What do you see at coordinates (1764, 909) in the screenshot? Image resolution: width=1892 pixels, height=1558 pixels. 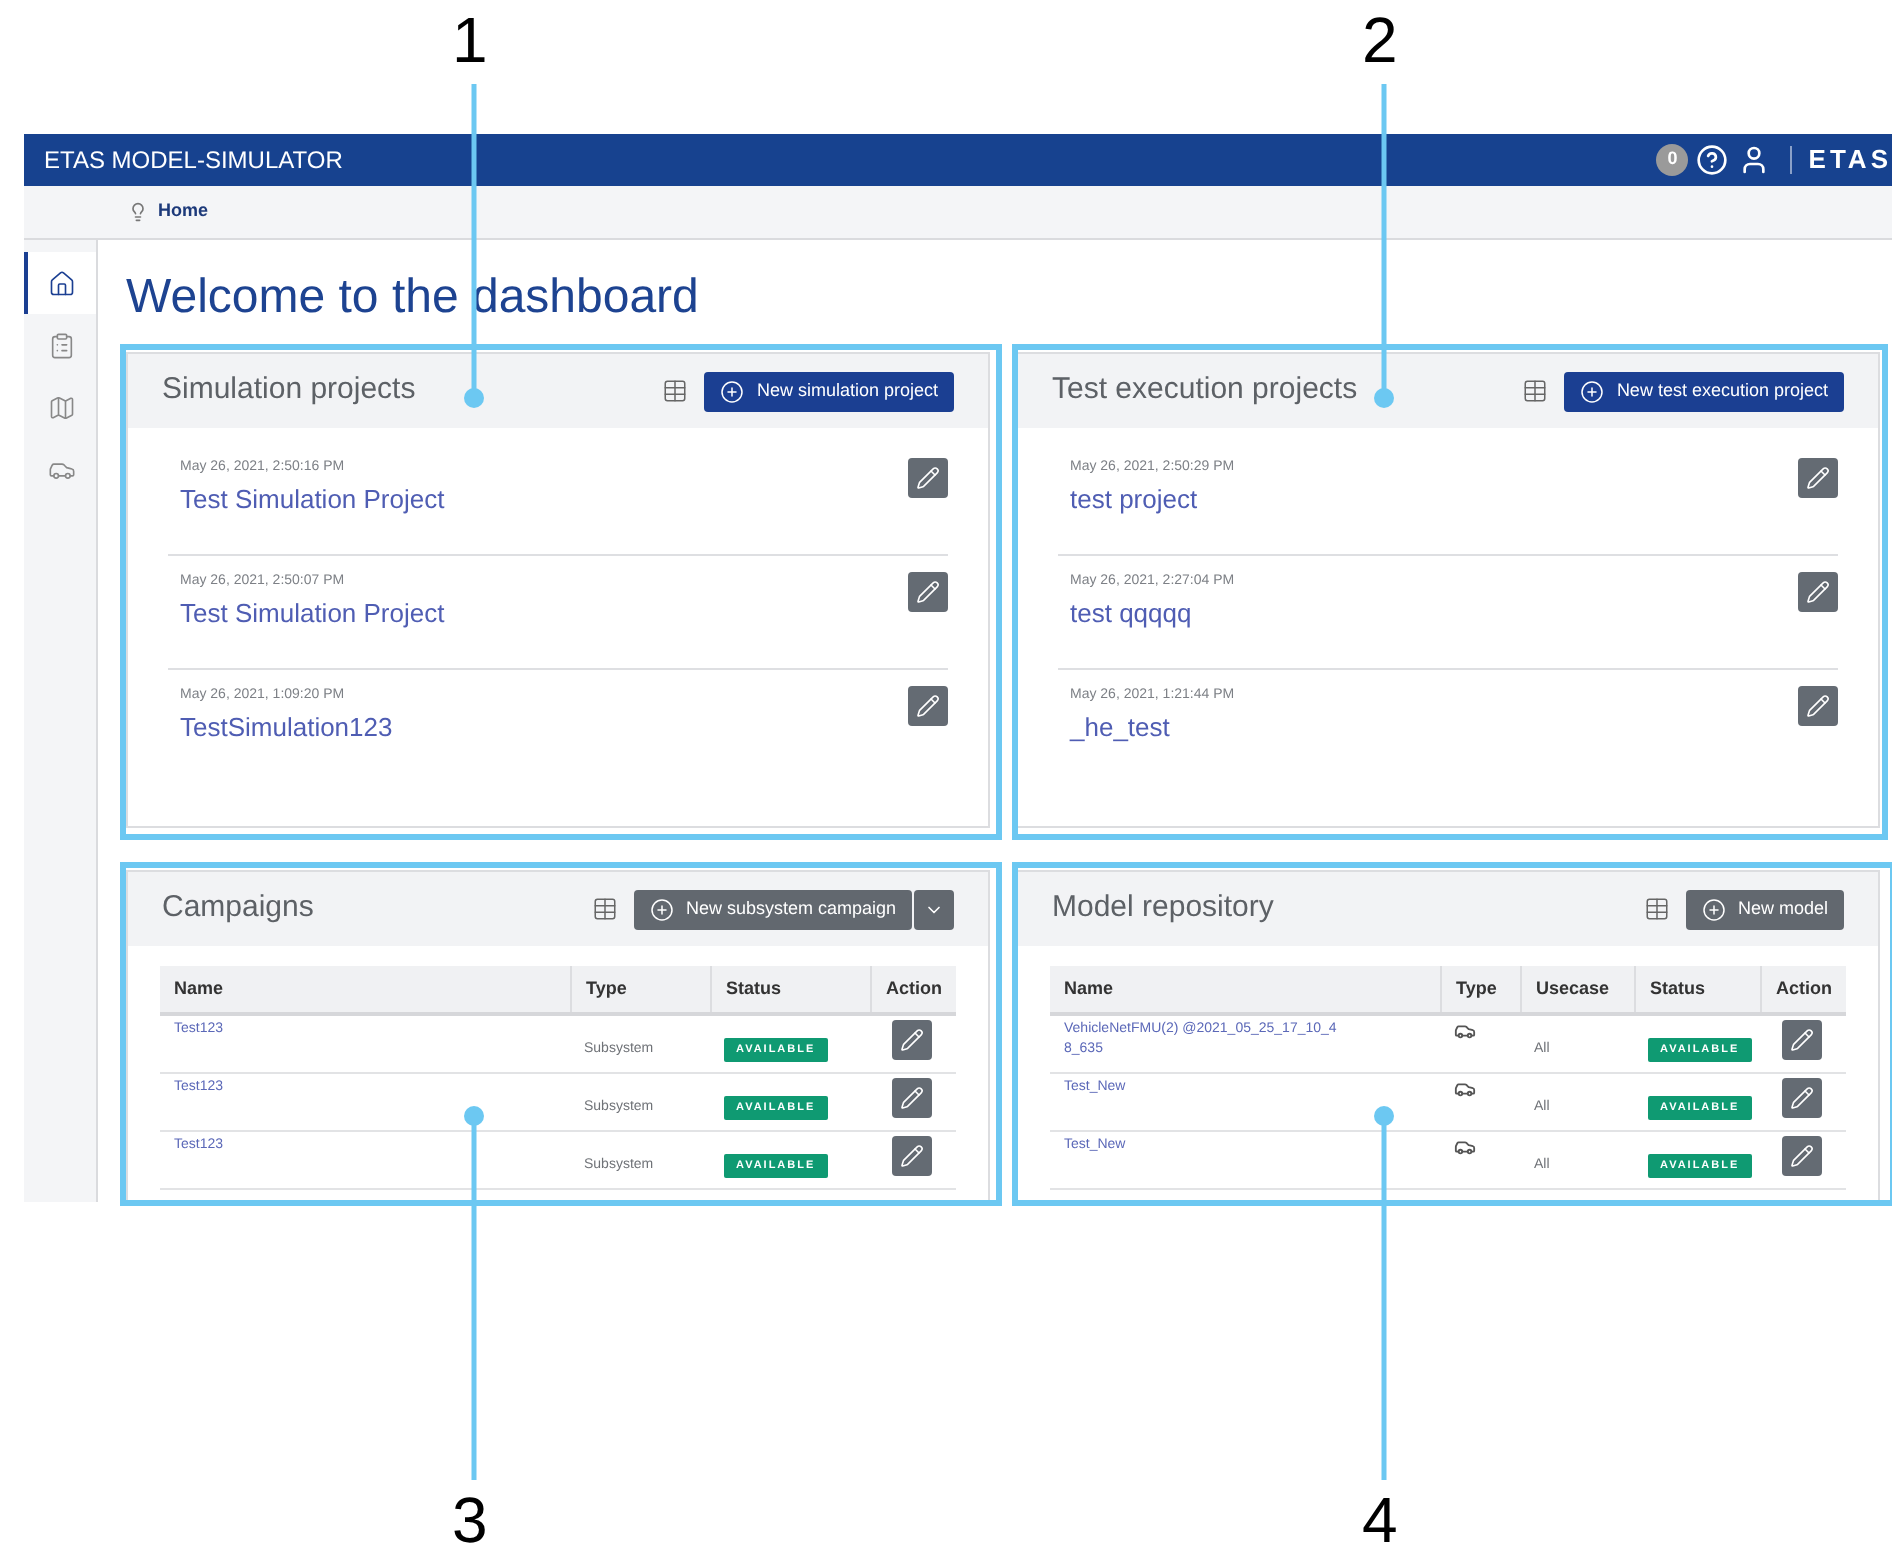 I see `new-button: New model` at bounding box center [1764, 909].